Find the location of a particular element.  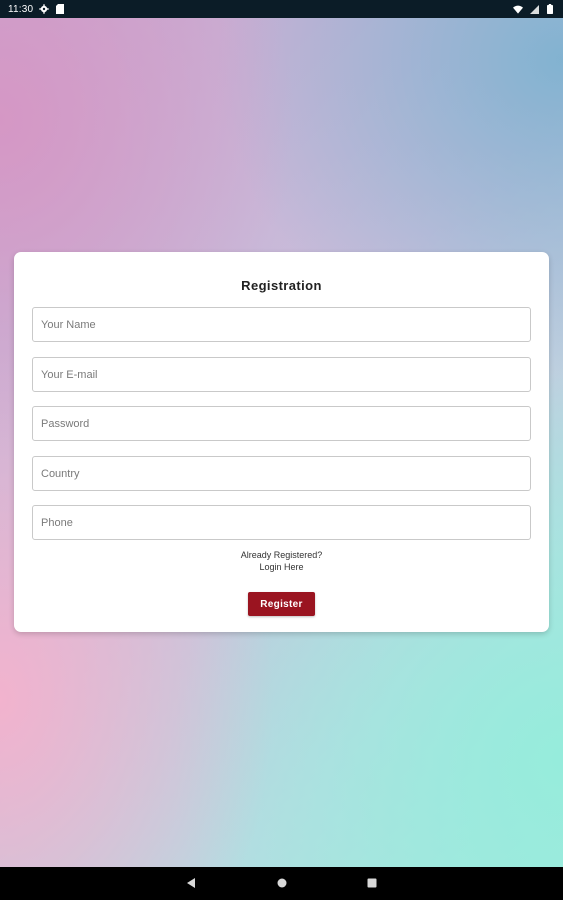

battery-icon is located at coordinates (550, 9).